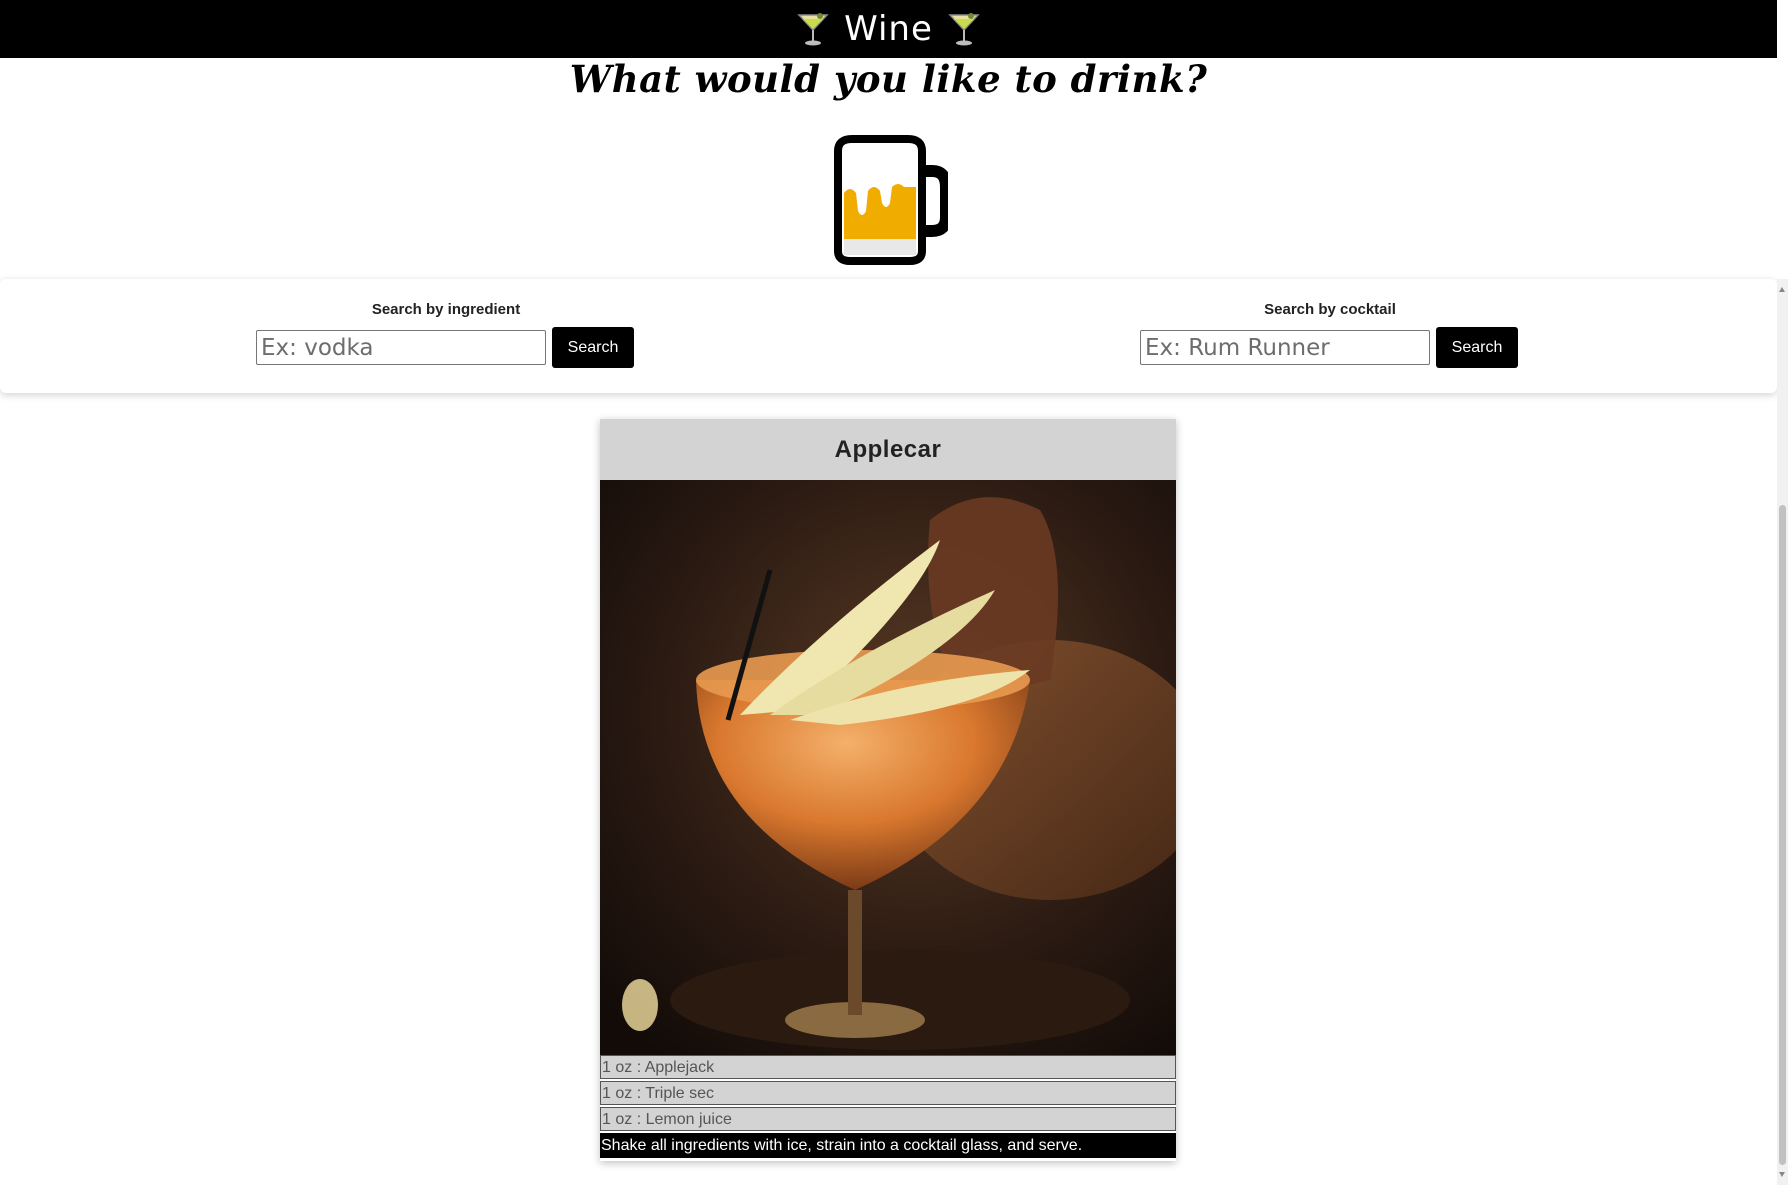 The image size is (1788, 1185). What do you see at coordinates (888, 1119) in the screenshot?
I see `ingredient-item: 1 oz : Lemon juice` at bounding box center [888, 1119].